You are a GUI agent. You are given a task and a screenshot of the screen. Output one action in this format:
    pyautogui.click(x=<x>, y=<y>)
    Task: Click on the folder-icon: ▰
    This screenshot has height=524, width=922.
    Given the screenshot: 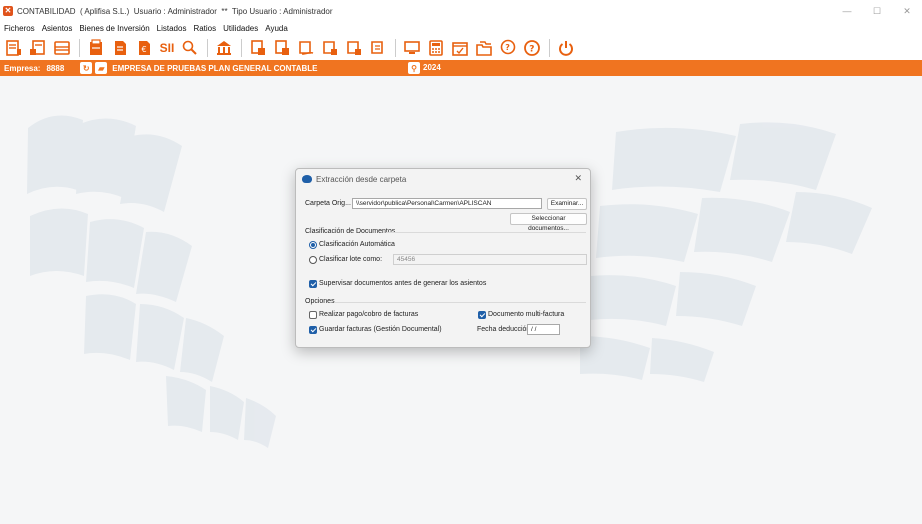 What is the action you would take?
    pyautogui.click(x=101, y=68)
    